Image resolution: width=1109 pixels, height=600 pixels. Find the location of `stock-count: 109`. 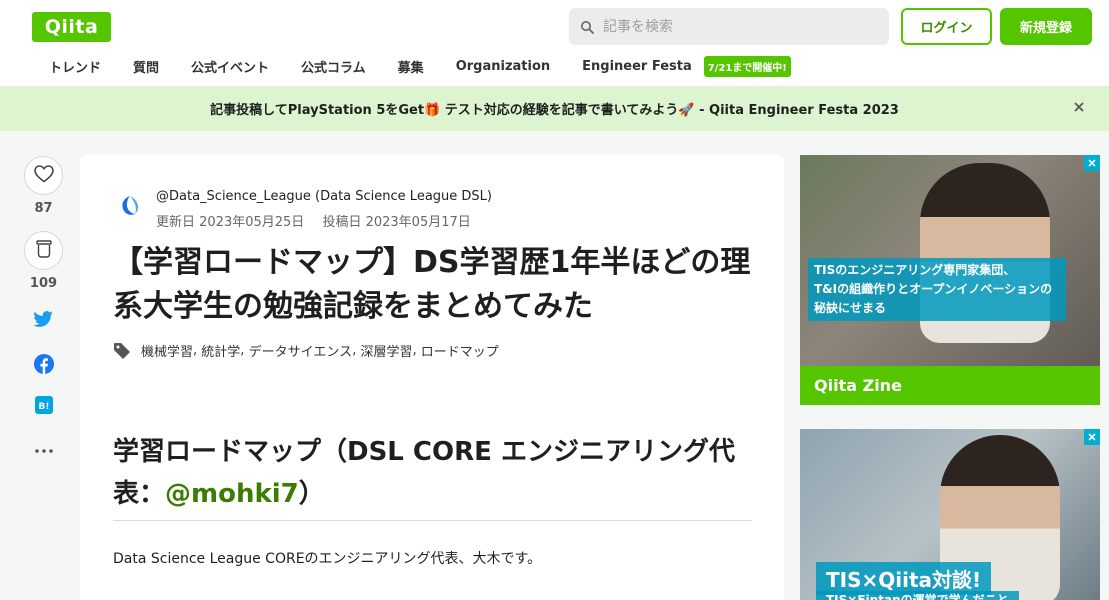

stock-count: 109 is located at coordinates (43, 283).